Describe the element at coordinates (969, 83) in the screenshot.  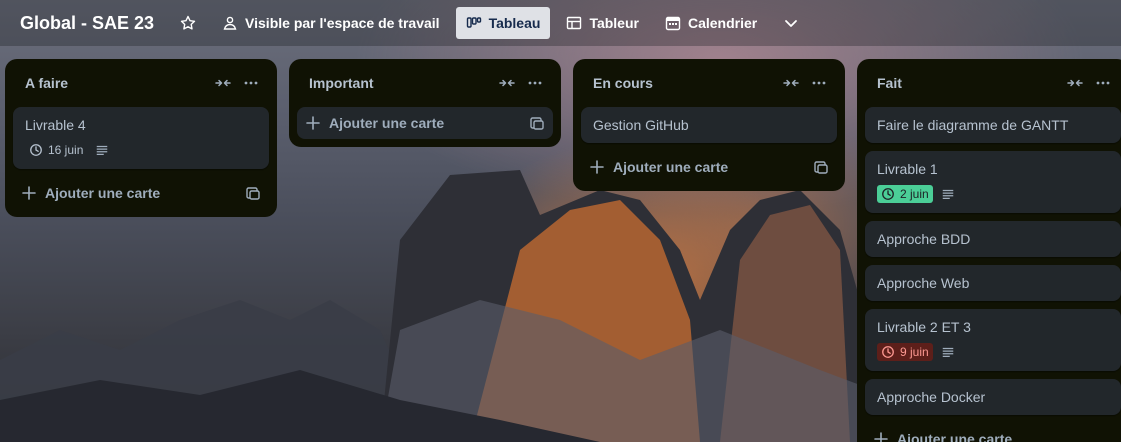
I see `list-title: Fait` at that location.